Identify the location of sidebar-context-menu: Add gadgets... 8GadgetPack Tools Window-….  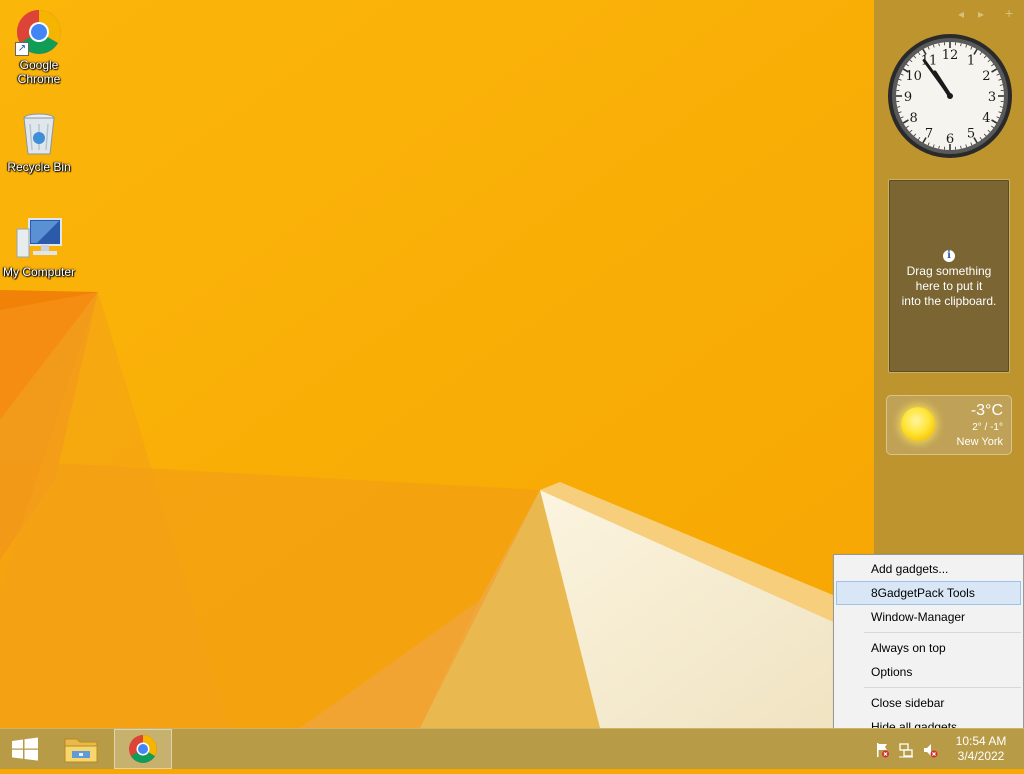
(928, 641).